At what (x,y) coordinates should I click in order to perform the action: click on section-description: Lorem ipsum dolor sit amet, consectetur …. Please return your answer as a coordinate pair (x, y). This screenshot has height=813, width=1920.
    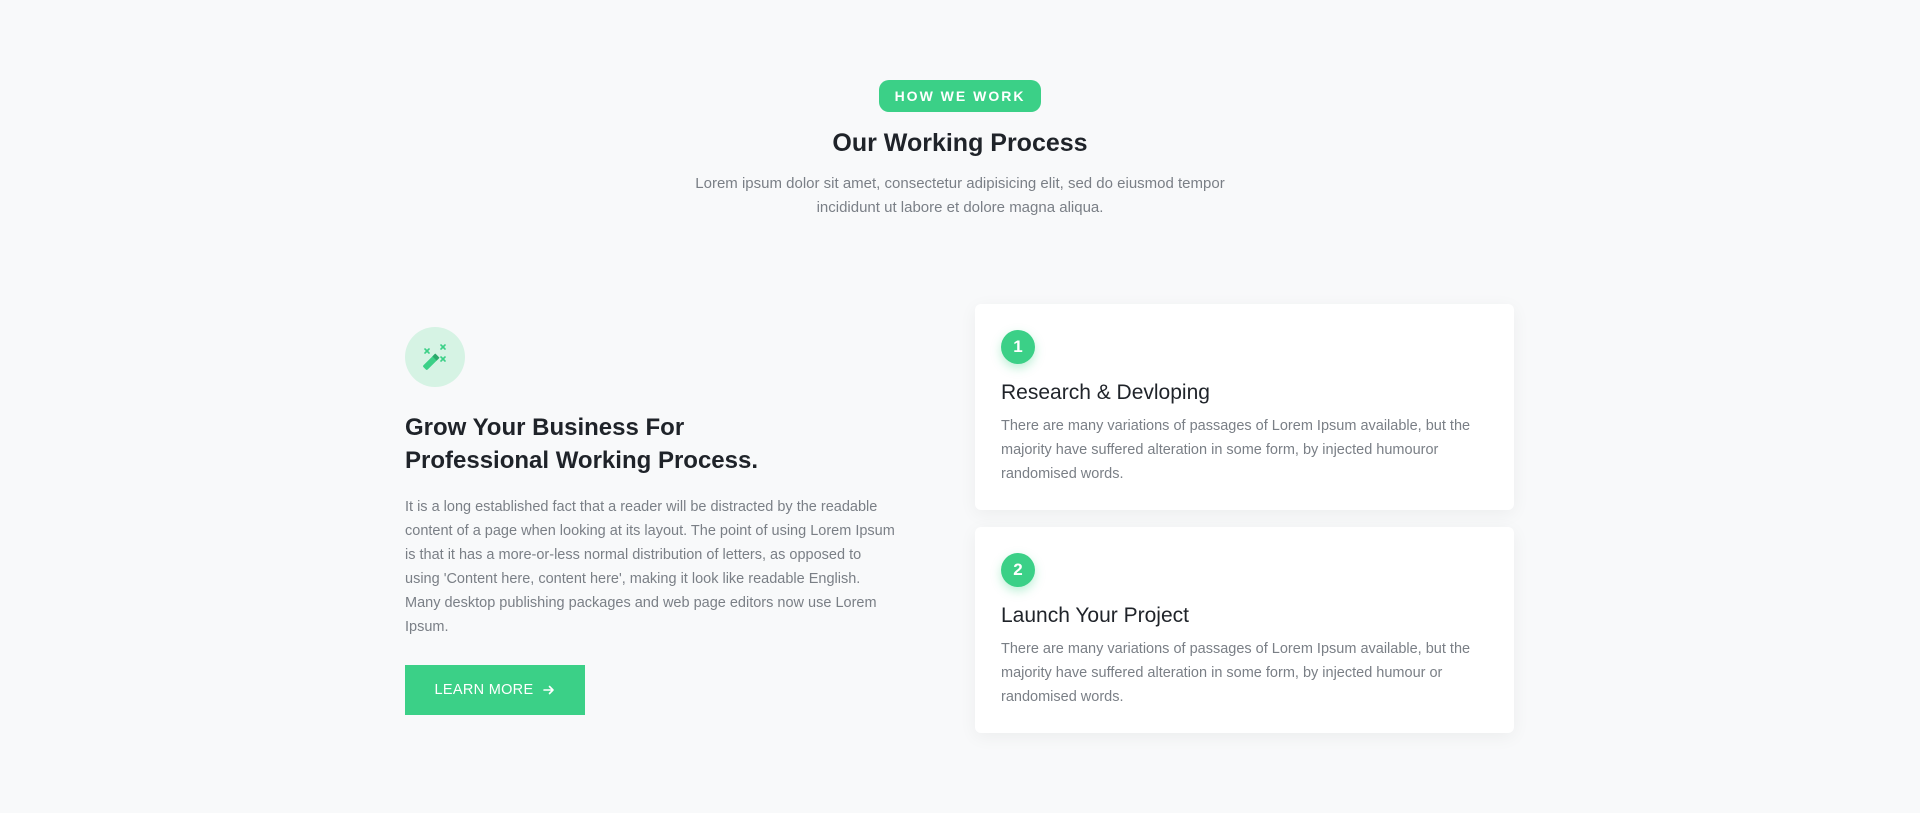
    Looking at the image, I should click on (960, 195).